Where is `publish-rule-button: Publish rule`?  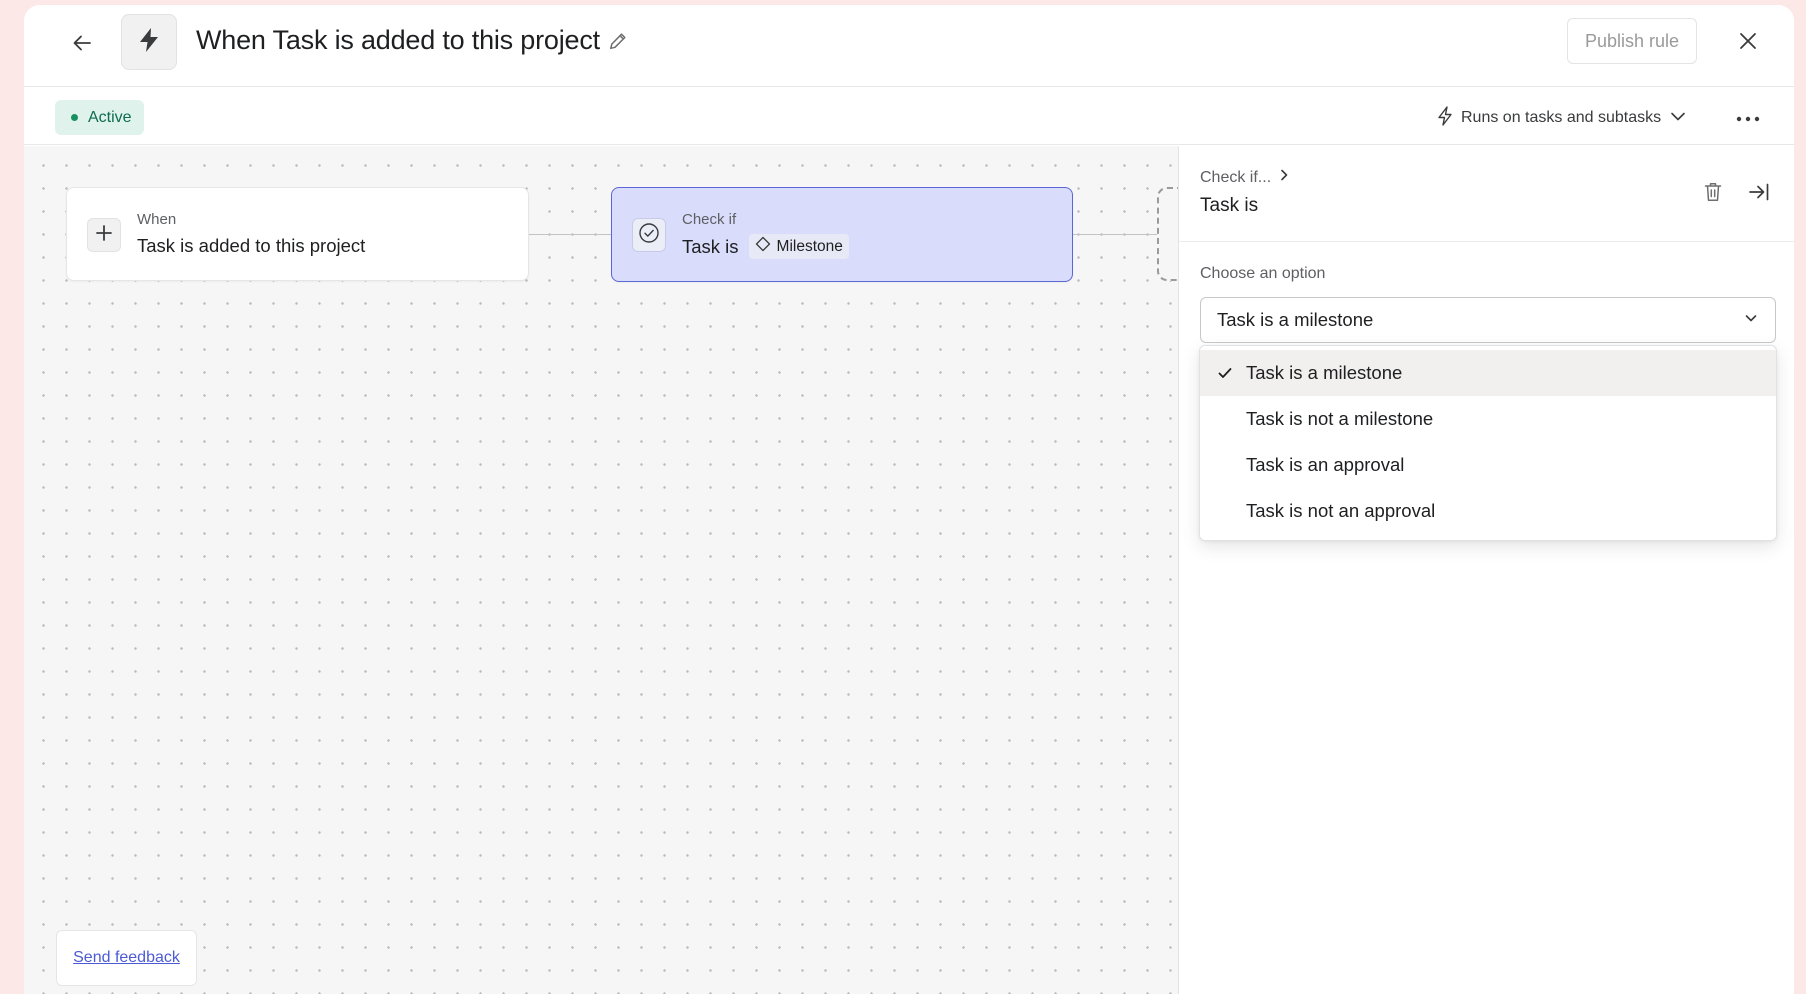 publish-rule-button: Publish rule is located at coordinates (1632, 41).